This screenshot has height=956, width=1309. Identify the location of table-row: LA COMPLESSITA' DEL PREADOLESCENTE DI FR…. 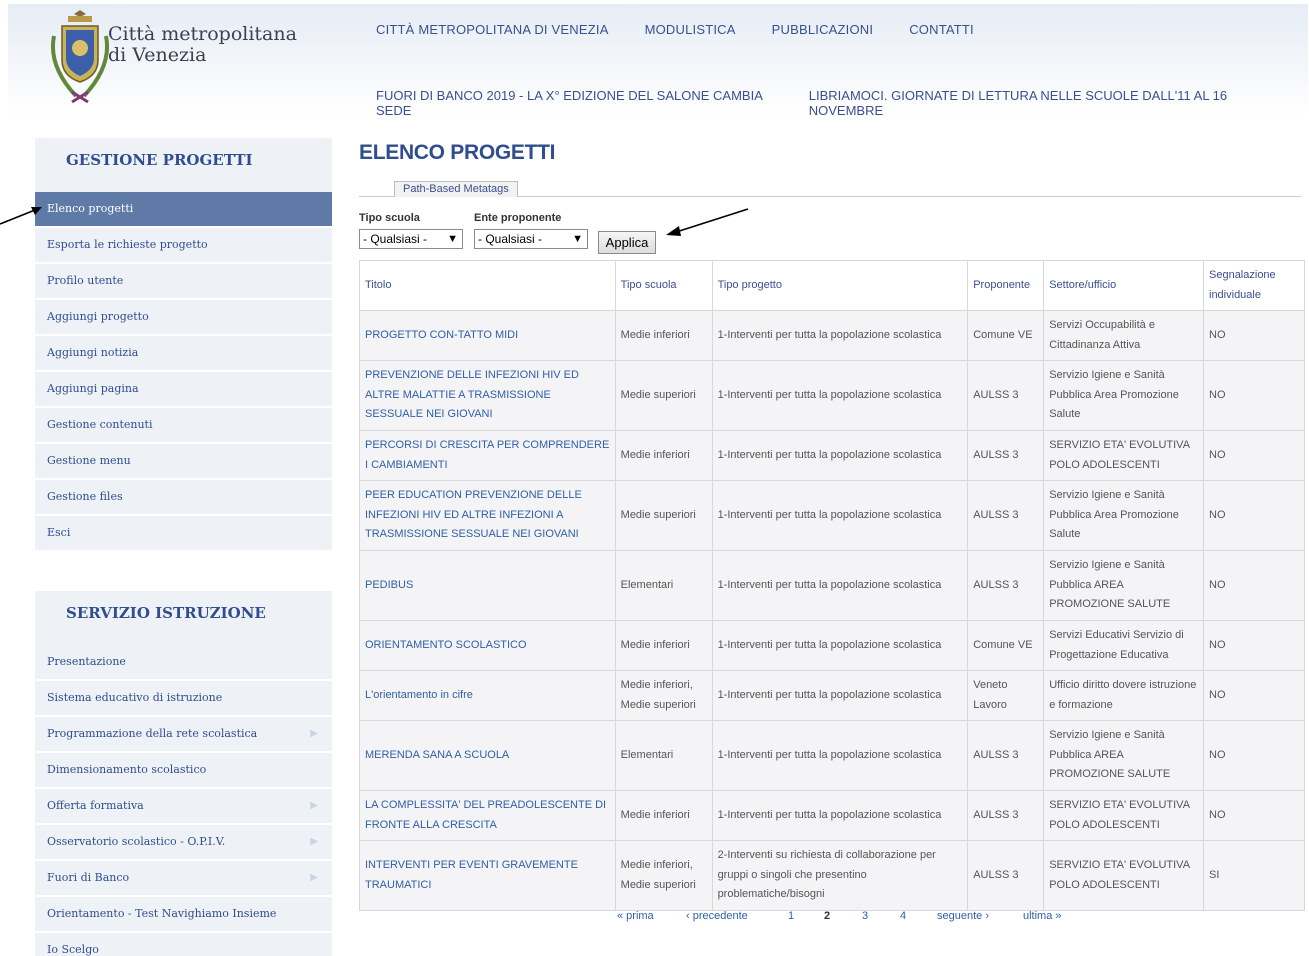
(832, 815).